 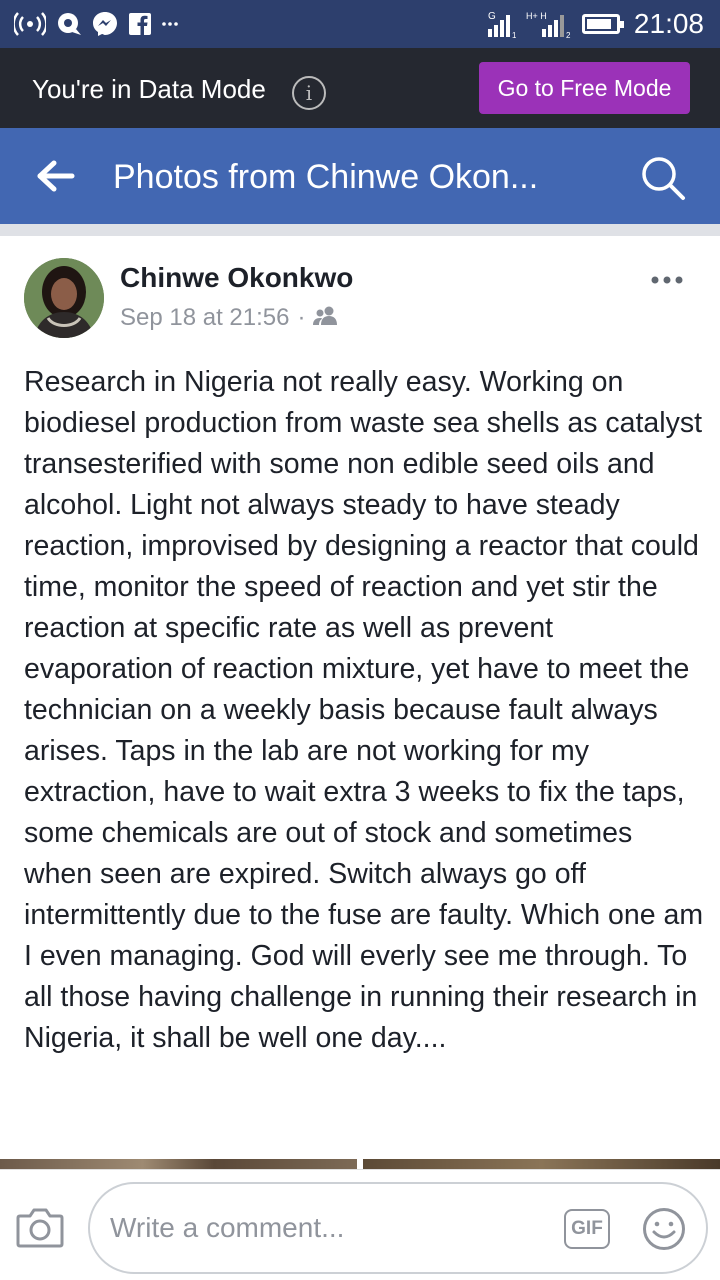 I want to click on more-options-icon, so click(x=667, y=278).